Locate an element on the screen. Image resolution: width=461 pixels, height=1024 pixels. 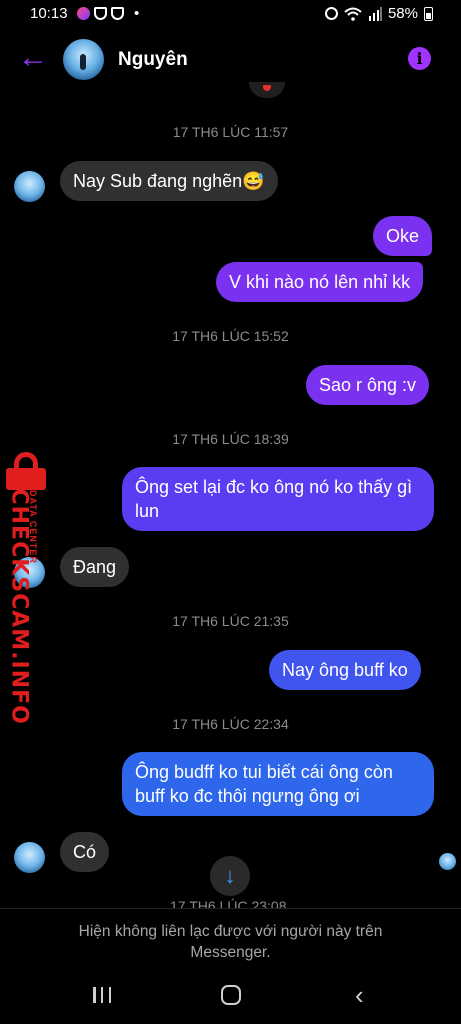
watermark: DATA CENTER CHECKSCAM.INFO is located at coordinates (27, 588).